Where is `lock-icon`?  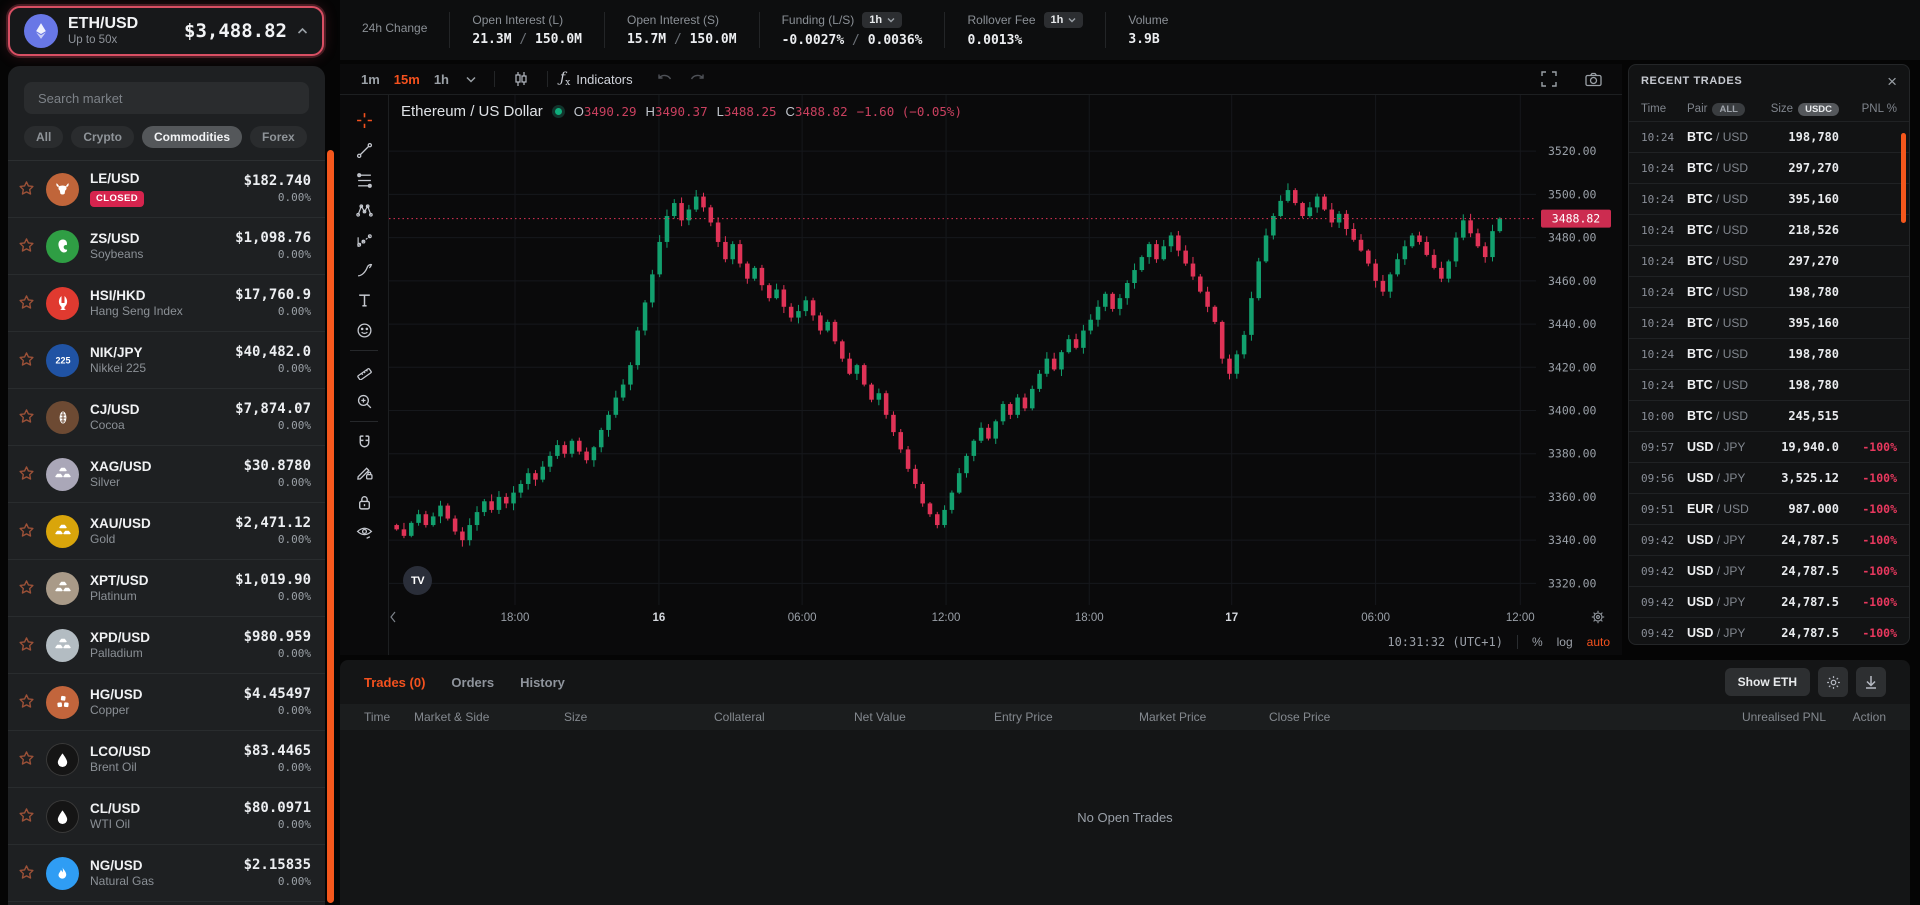
lock-icon is located at coordinates (364, 502).